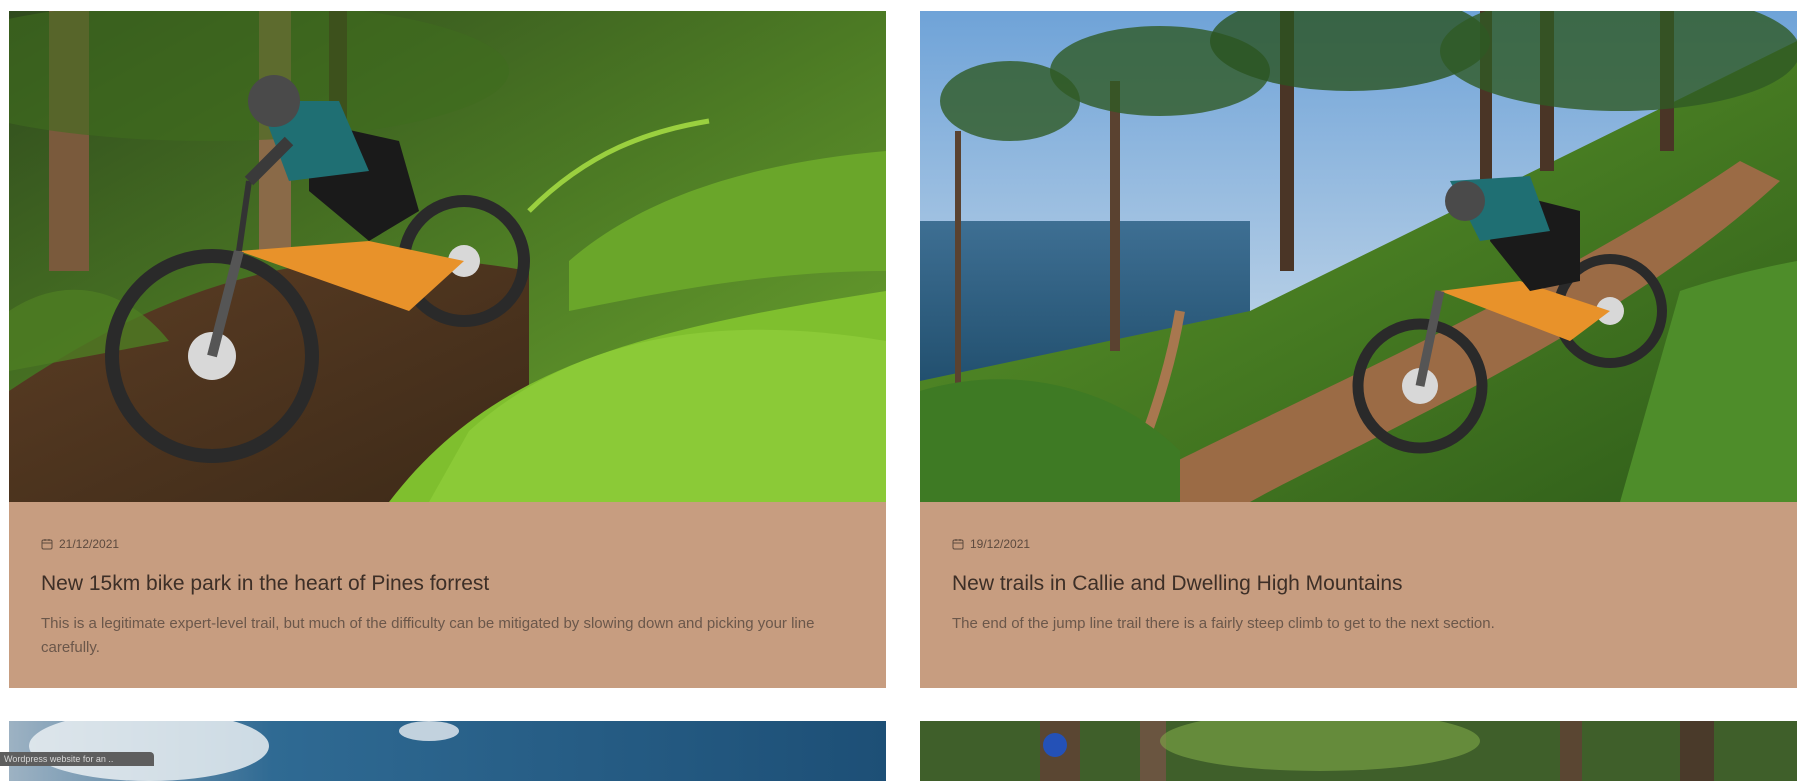 Image resolution: width=1807 pixels, height=781 pixels. What do you see at coordinates (1000, 544) in the screenshot?
I see `post-date-text: 19/12/2021` at bounding box center [1000, 544].